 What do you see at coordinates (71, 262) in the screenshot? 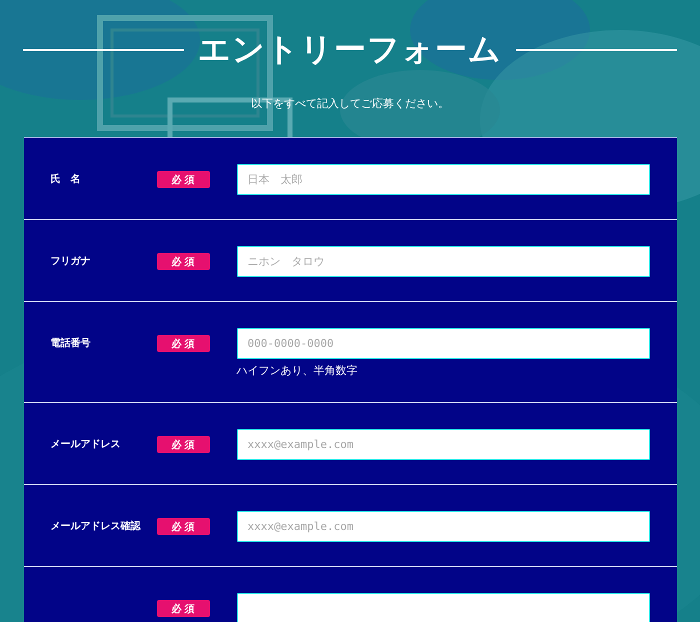
I see `field-label: フリガナ` at bounding box center [71, 262].